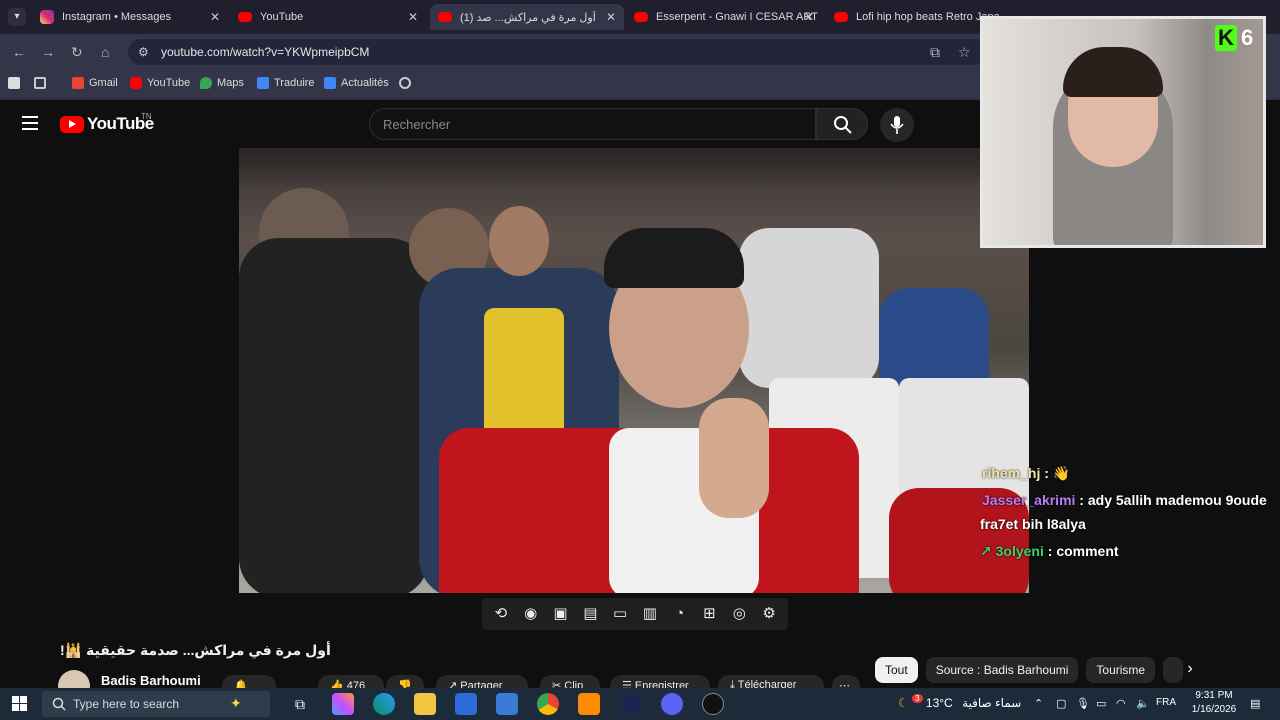 This screenshot has width=1280, height=720. What do you see at coordinates (709, 614) in the screenshot?
I see `add-frame-icon: ⊞` at bounding box center [709, 614].